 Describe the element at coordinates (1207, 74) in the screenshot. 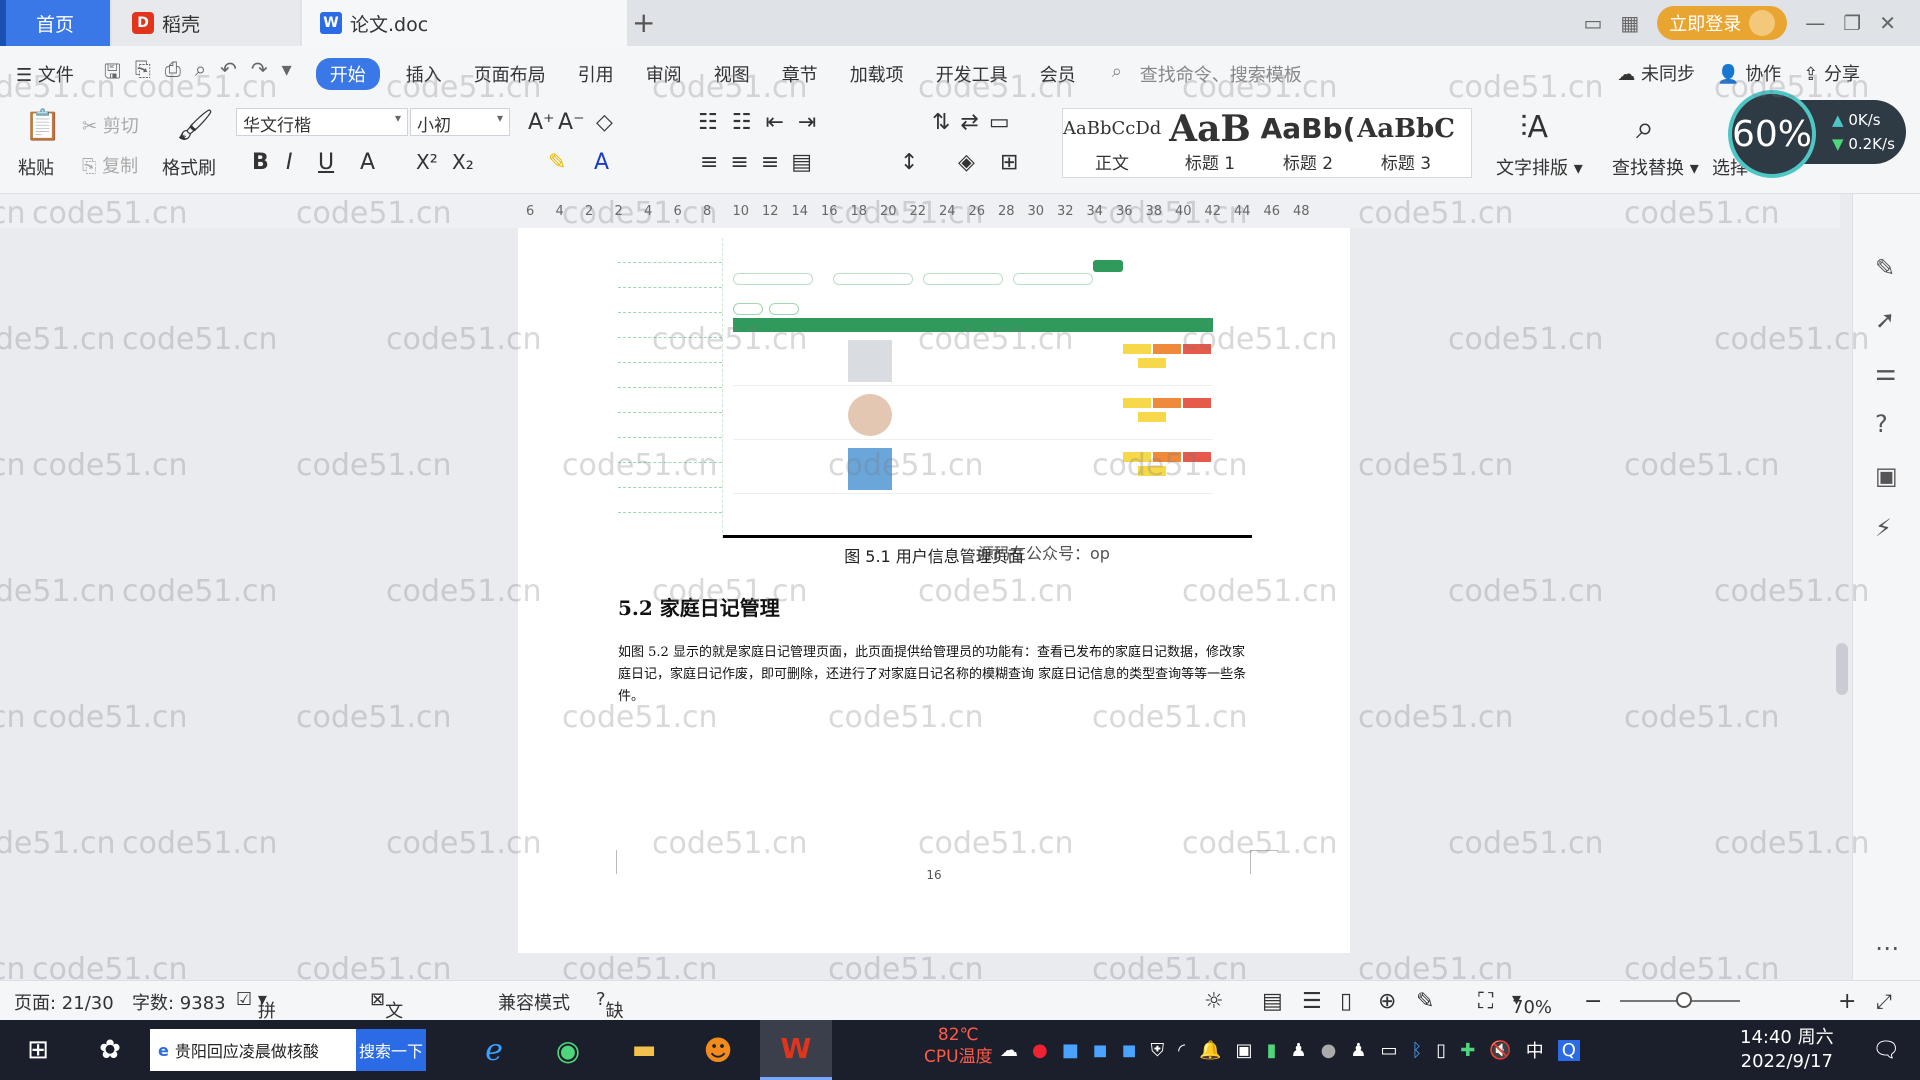

I see `command-search: ⌕ 查找命令、搜索模板` at that location.